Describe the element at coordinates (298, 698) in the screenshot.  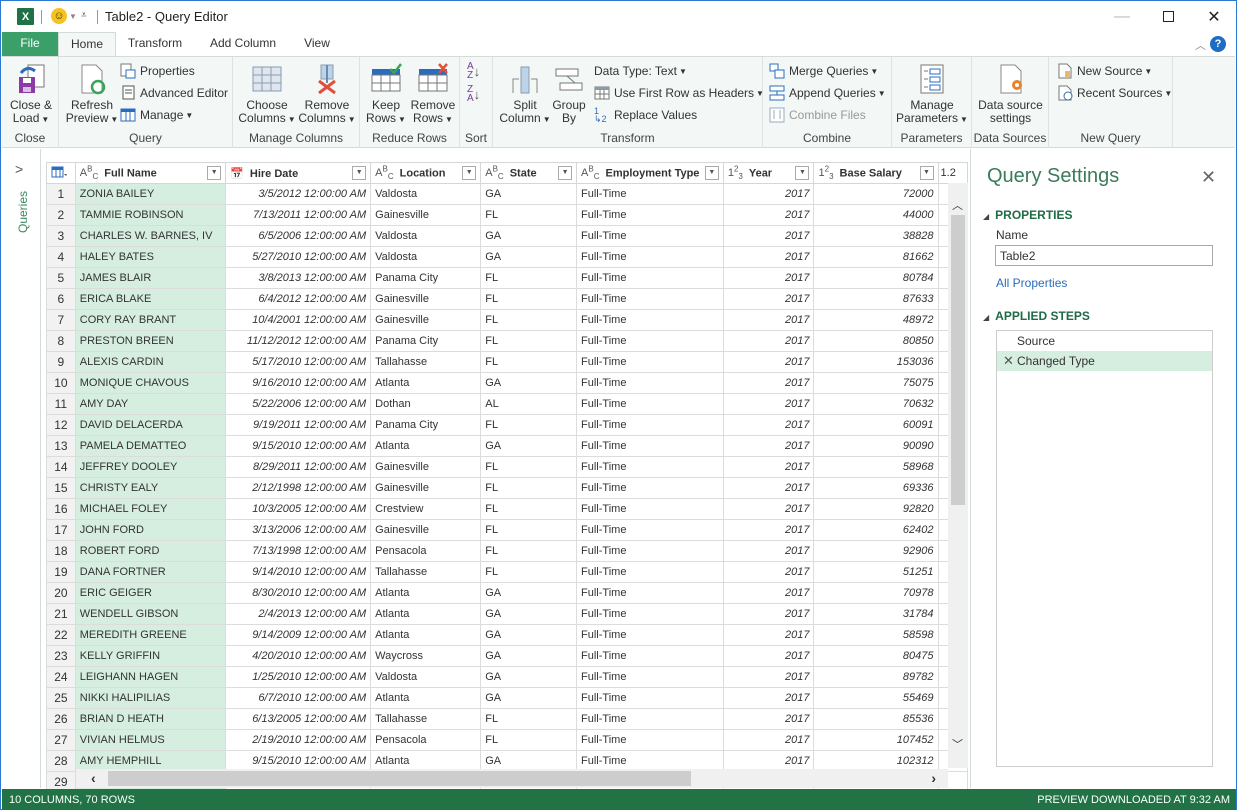
I see `cell-hire-date: 6/7/2010 12:00:00 AM` at that location.